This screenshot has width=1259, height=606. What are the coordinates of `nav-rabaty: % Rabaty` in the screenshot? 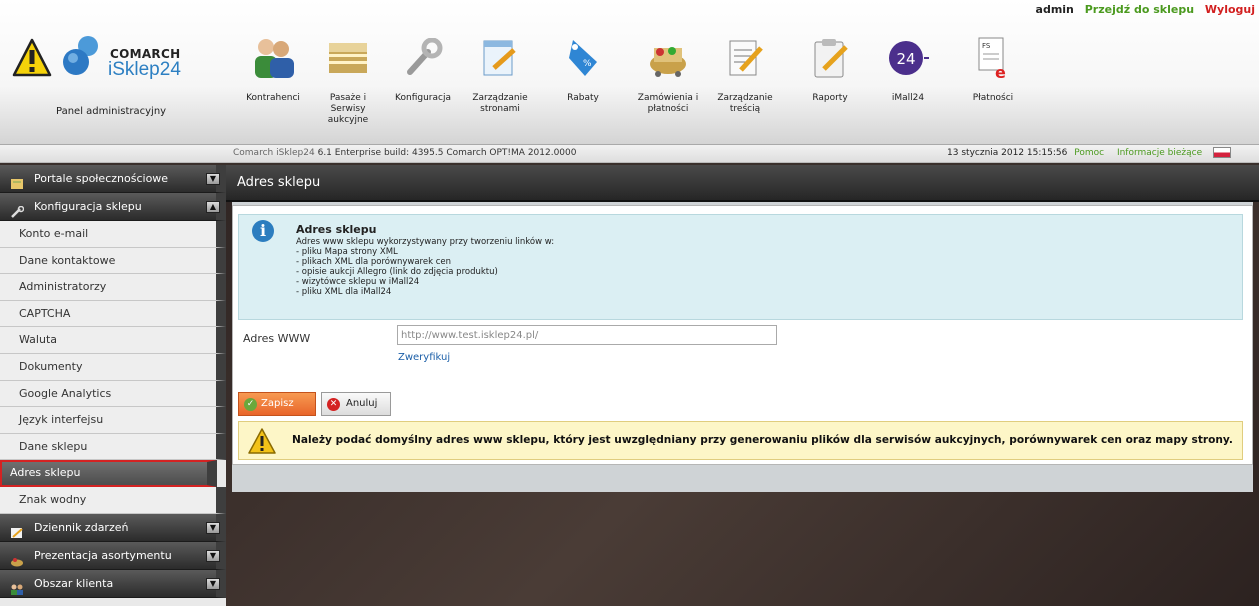 It's located at (583, 66).